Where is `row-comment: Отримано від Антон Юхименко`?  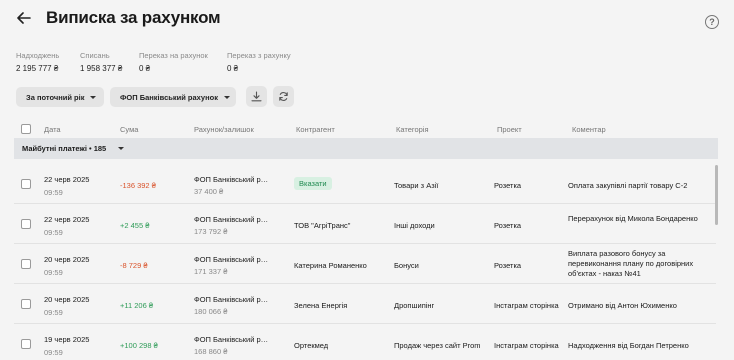 row-comment: Отримано від Антон Юхименко is located at coordinates (622, 305).